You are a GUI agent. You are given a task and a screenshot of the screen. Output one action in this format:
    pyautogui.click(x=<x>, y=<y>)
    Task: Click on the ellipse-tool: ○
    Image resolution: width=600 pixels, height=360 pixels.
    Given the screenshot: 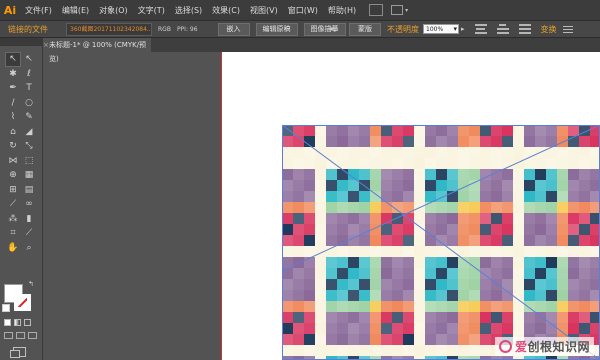 What is the action you would take?
    pyautogui.click(x=29, y=103)
    